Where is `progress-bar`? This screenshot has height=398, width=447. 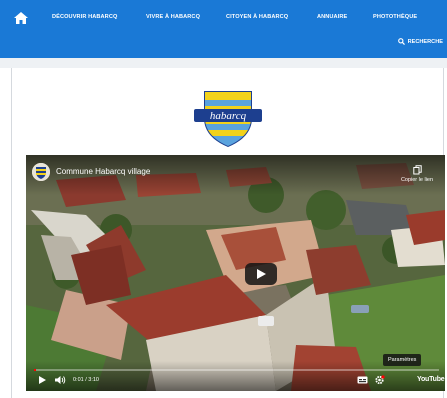
progress-bar is located at coordinates (236, 370).